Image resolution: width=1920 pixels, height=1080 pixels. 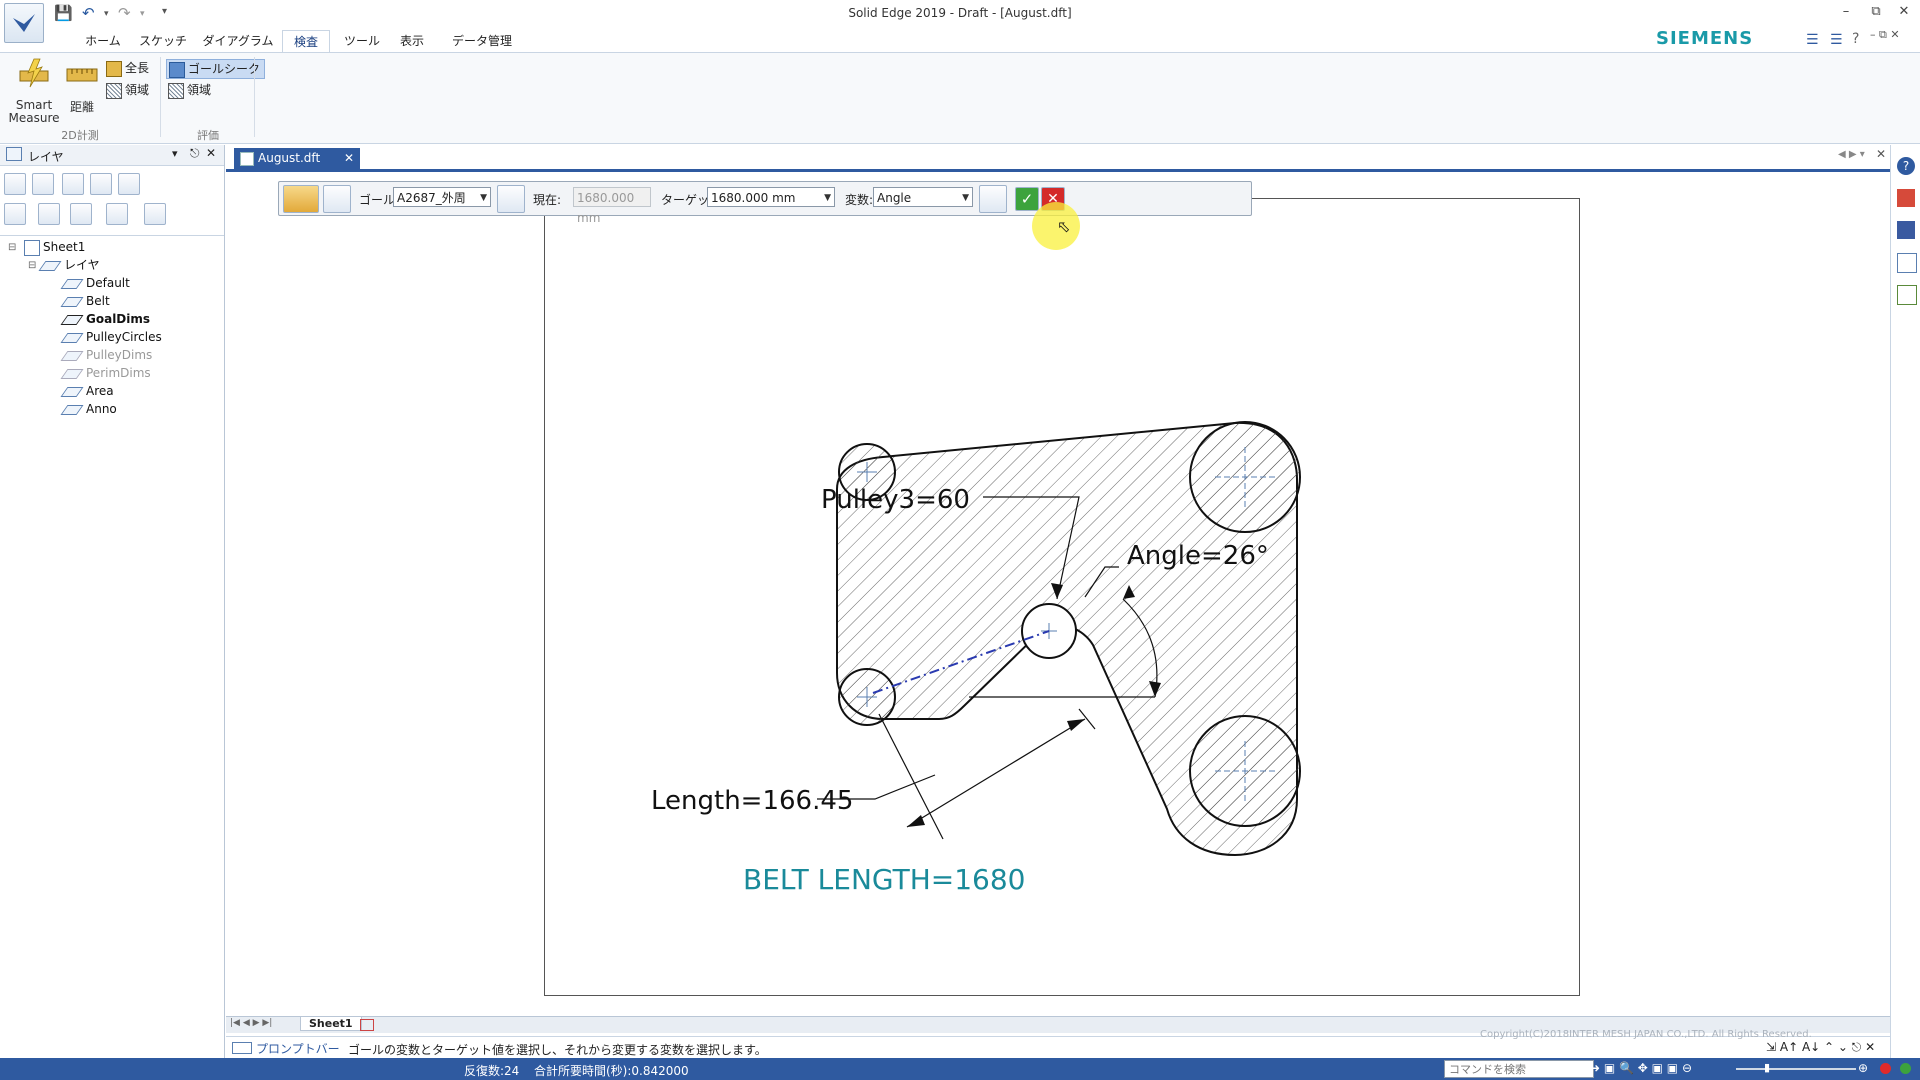 I want to click on list-icon: ☰, so click(x=1812, y=40).